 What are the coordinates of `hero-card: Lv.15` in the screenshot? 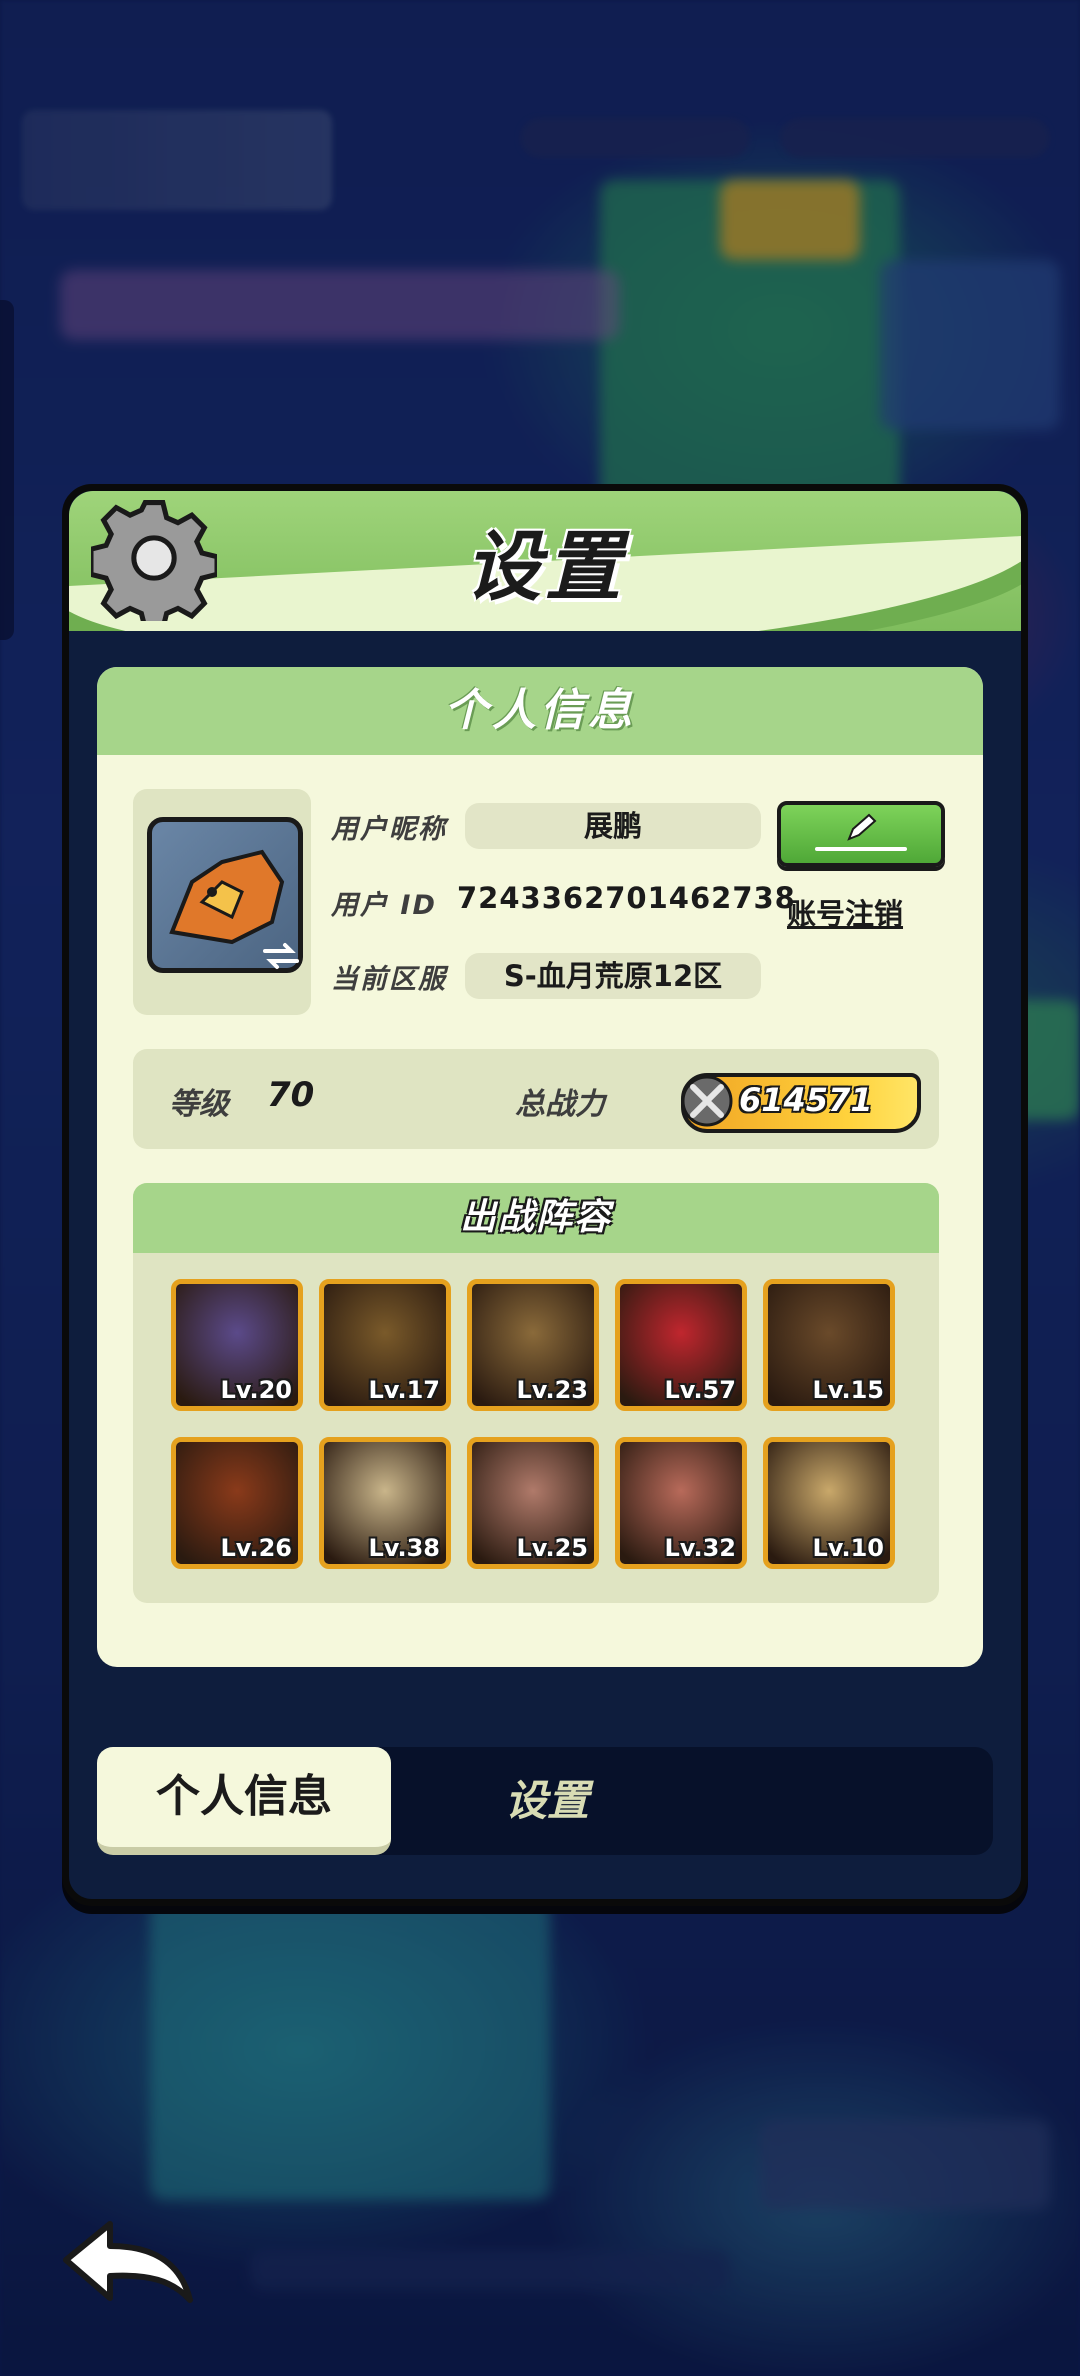 It's located at (829, 1345).